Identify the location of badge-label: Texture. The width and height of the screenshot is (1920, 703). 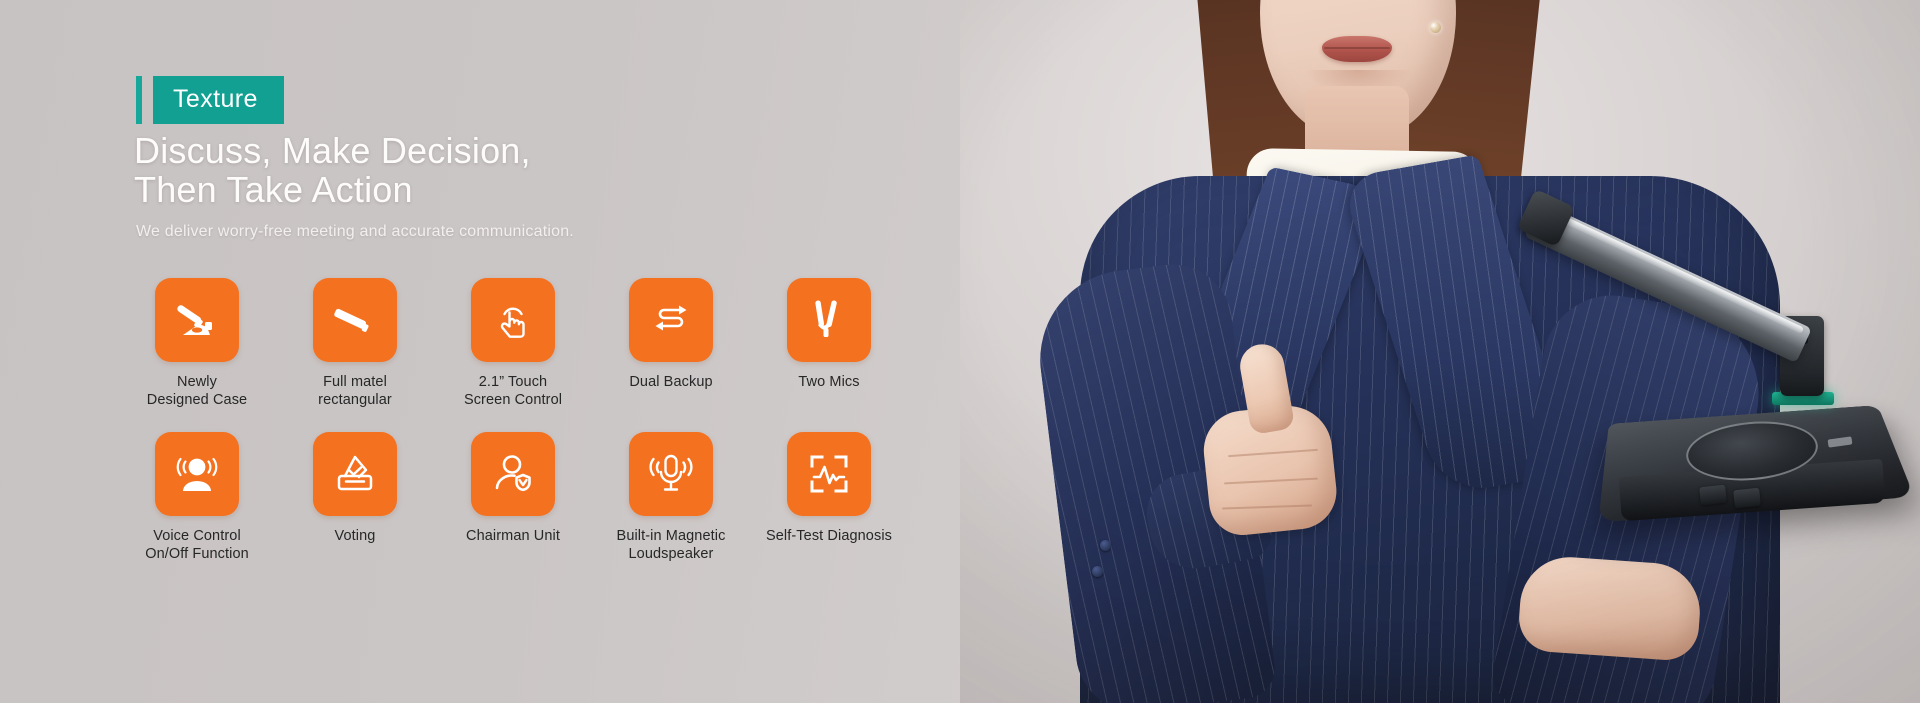
(215, 99).